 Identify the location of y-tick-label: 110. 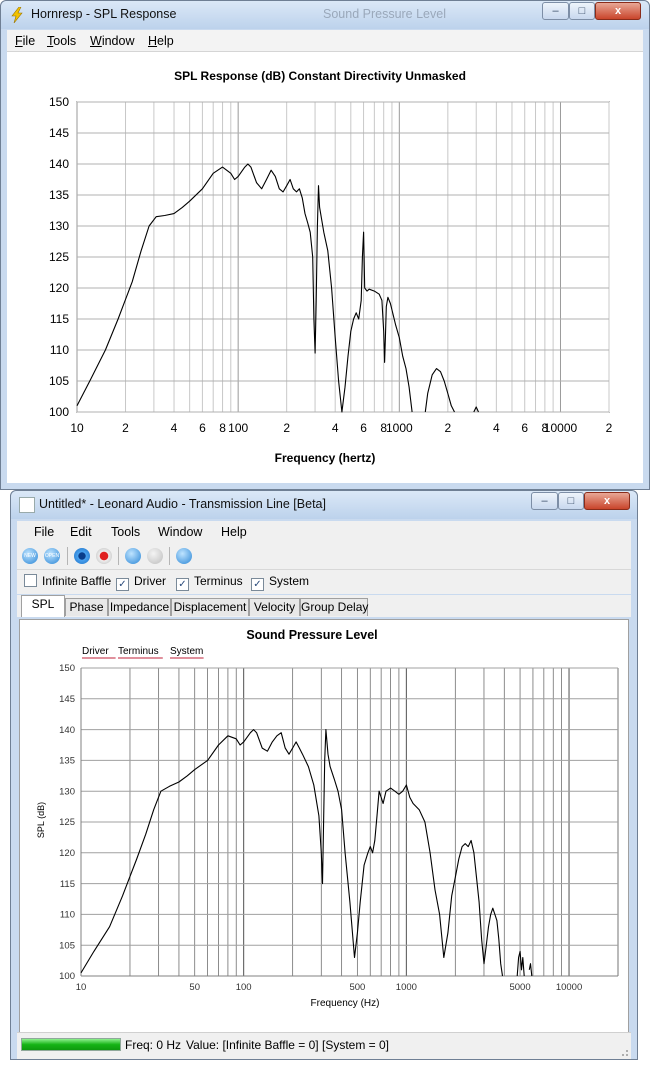
(67, 915).